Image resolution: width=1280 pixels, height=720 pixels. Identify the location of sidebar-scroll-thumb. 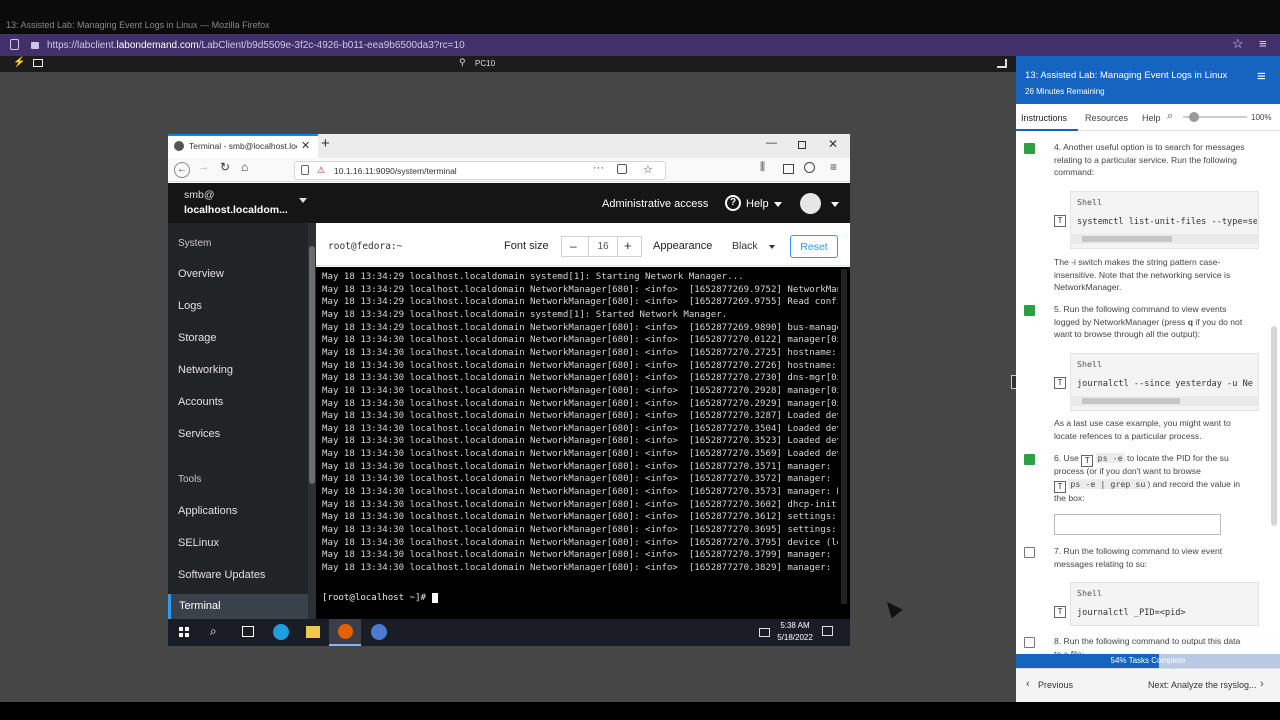
(312, 365).